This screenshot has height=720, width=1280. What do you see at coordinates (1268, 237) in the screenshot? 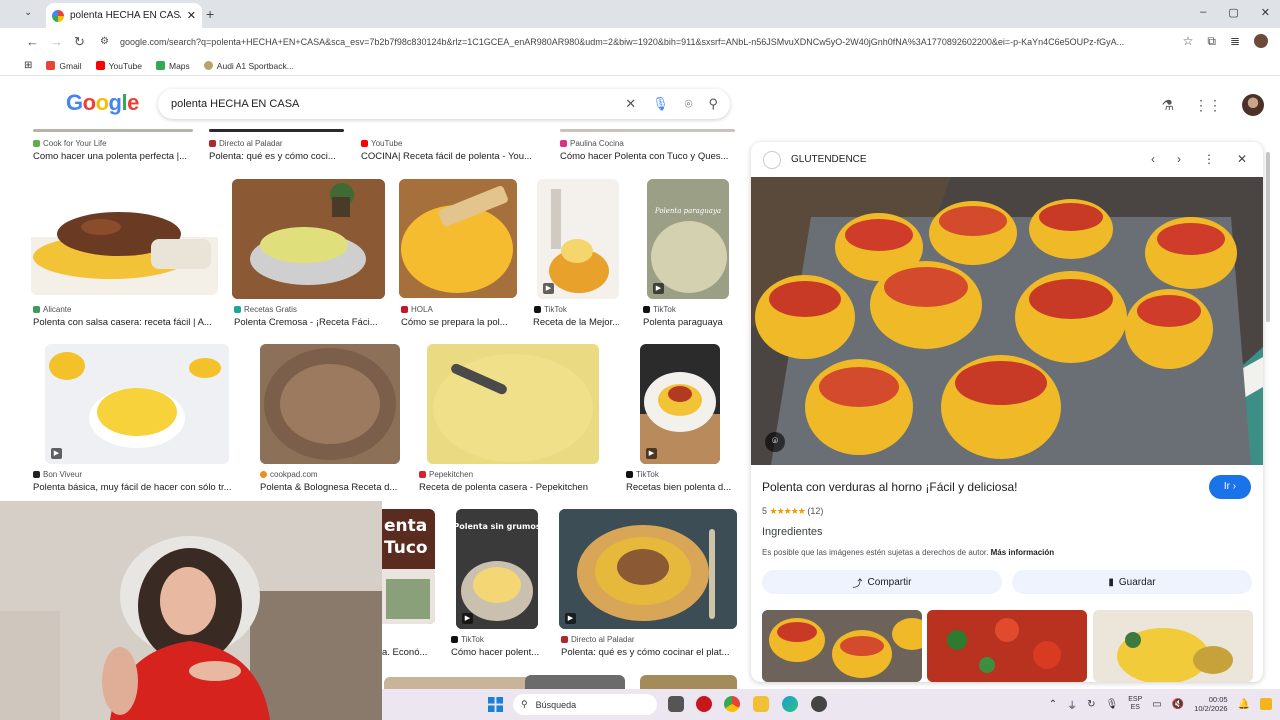
I see `scrollbar-thumb` at bounding box center [1268, 237].